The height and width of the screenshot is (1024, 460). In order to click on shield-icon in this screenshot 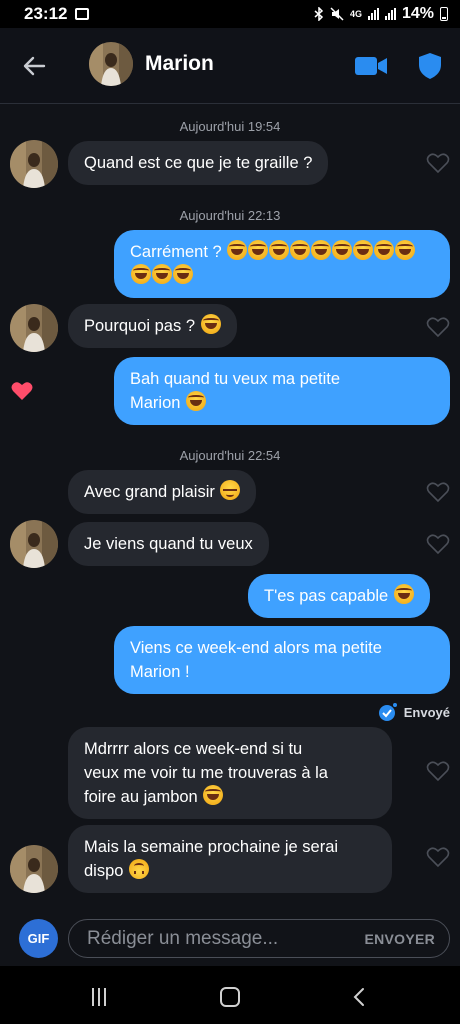, I will do `click(430, 66)`.